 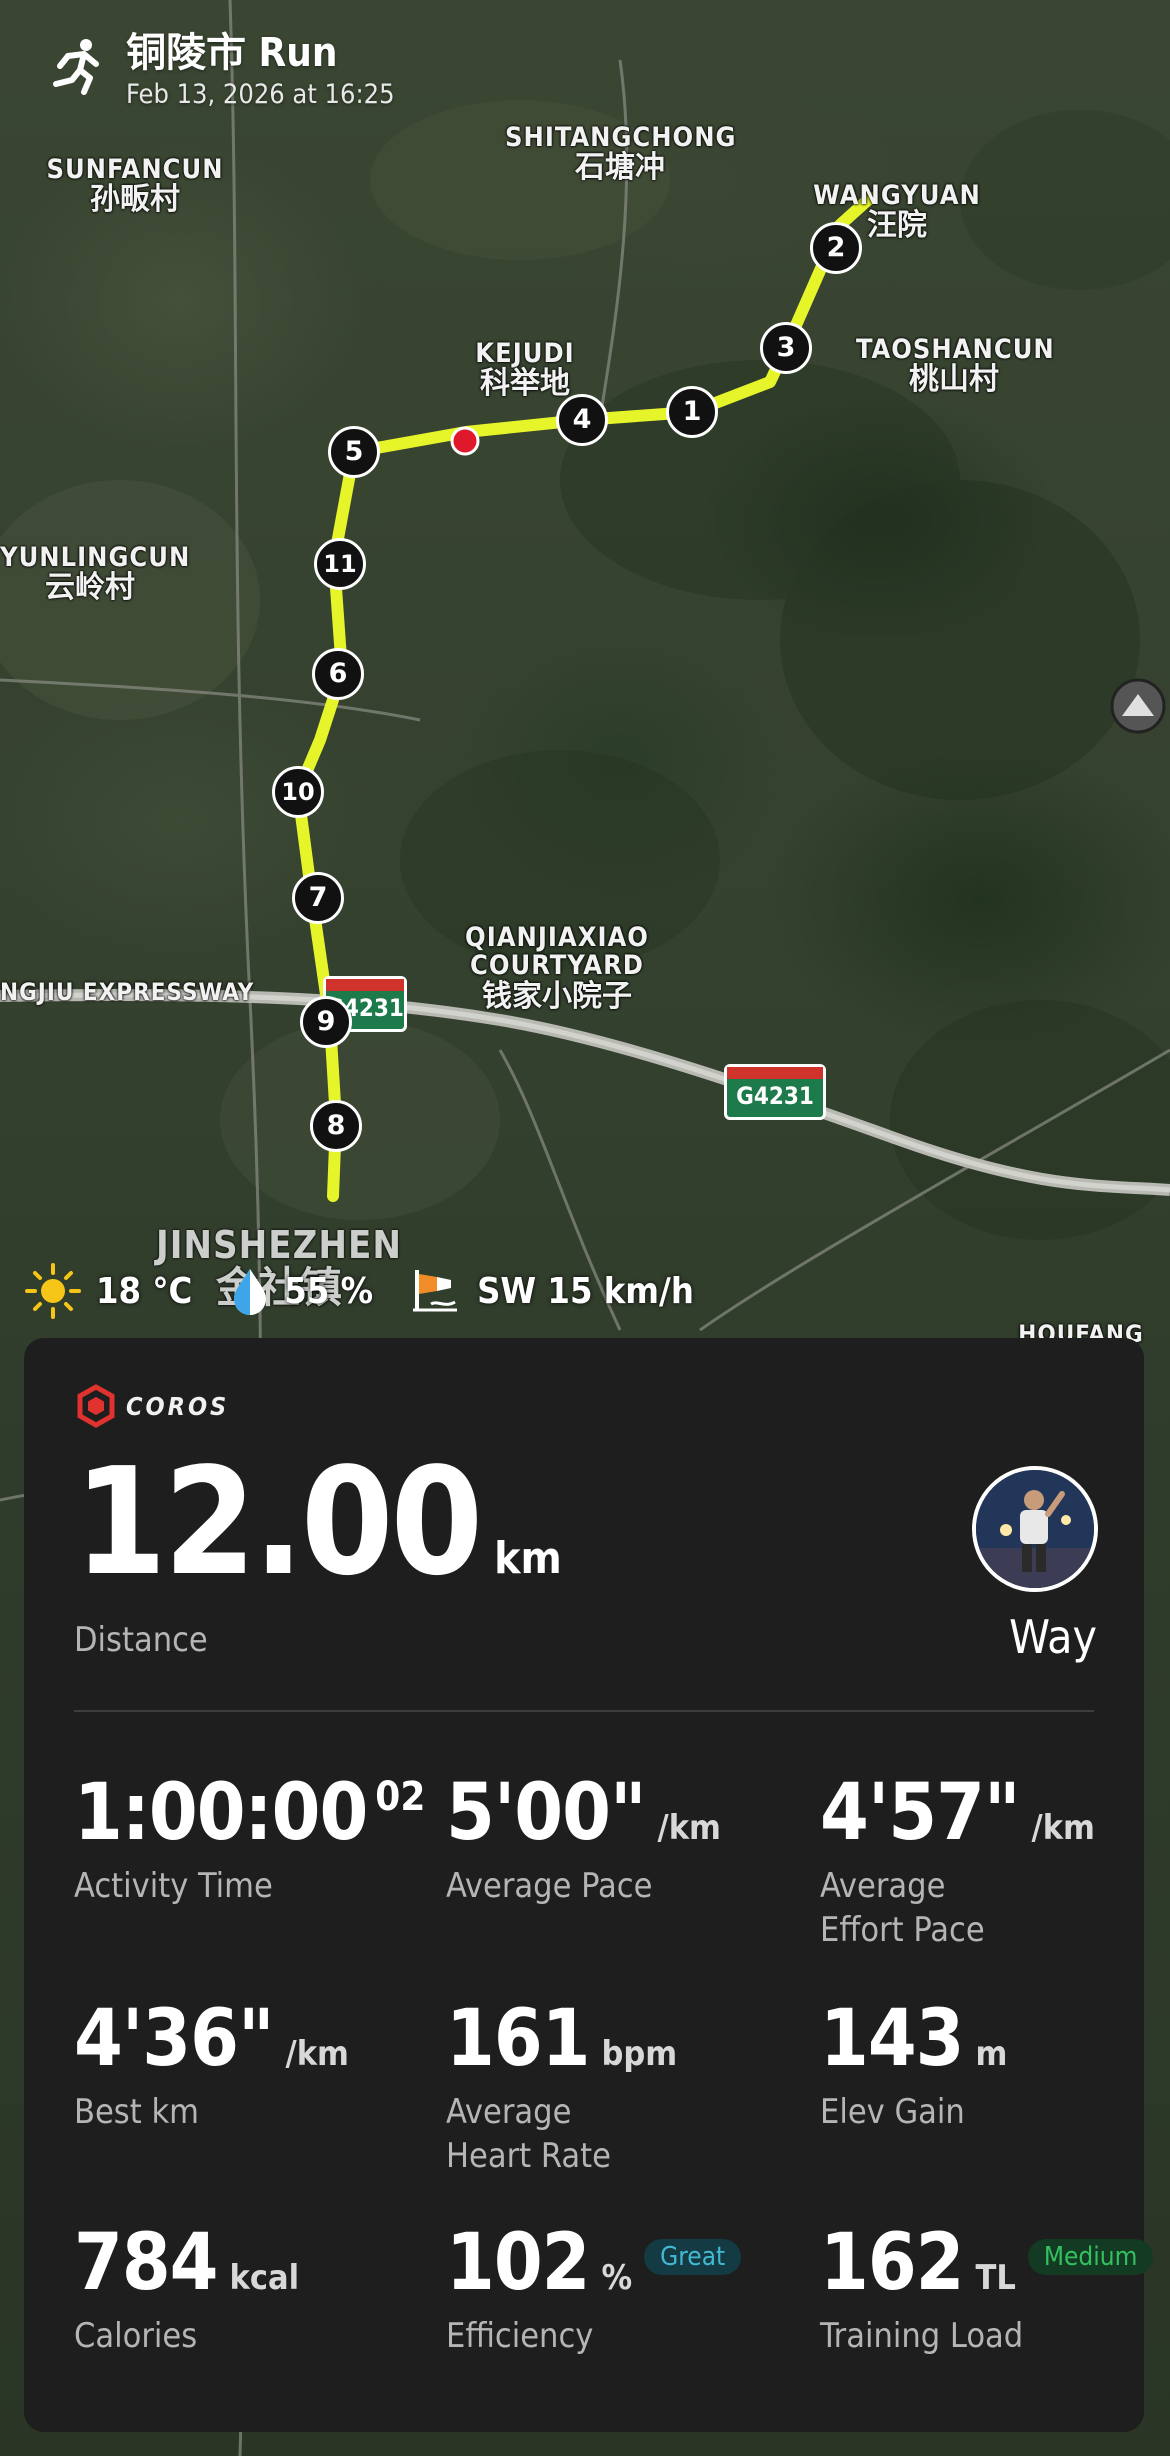 I want to click on road-label: NGJIU EXPRESSWAY, so click(x=127, y=992).